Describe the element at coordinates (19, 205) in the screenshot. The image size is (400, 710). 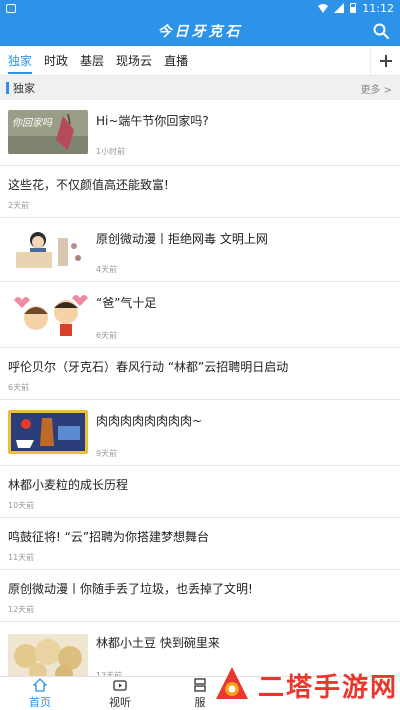
I see `news-time: 2天前` at that location.